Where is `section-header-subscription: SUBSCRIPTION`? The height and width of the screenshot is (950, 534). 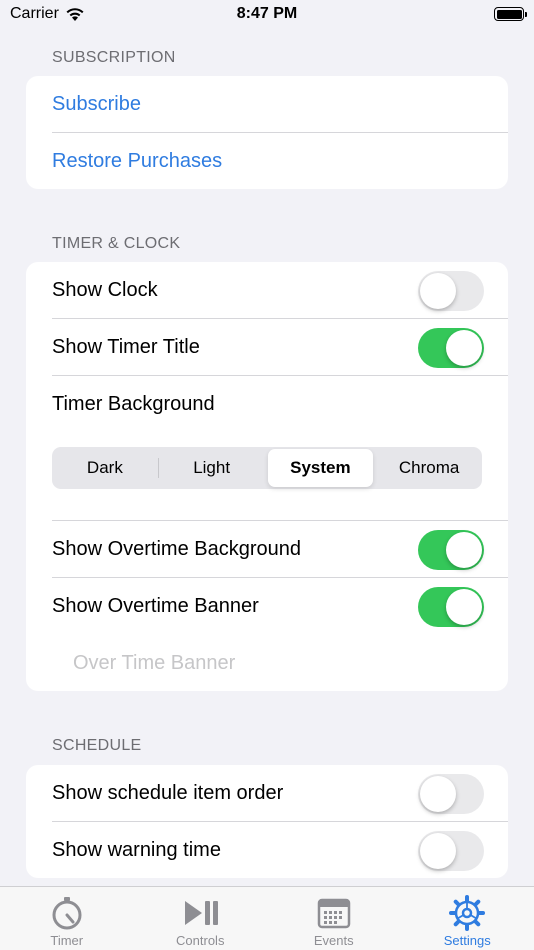 section-header-subscription: SUBSCRIPTION is located at coordinates (114, 57).